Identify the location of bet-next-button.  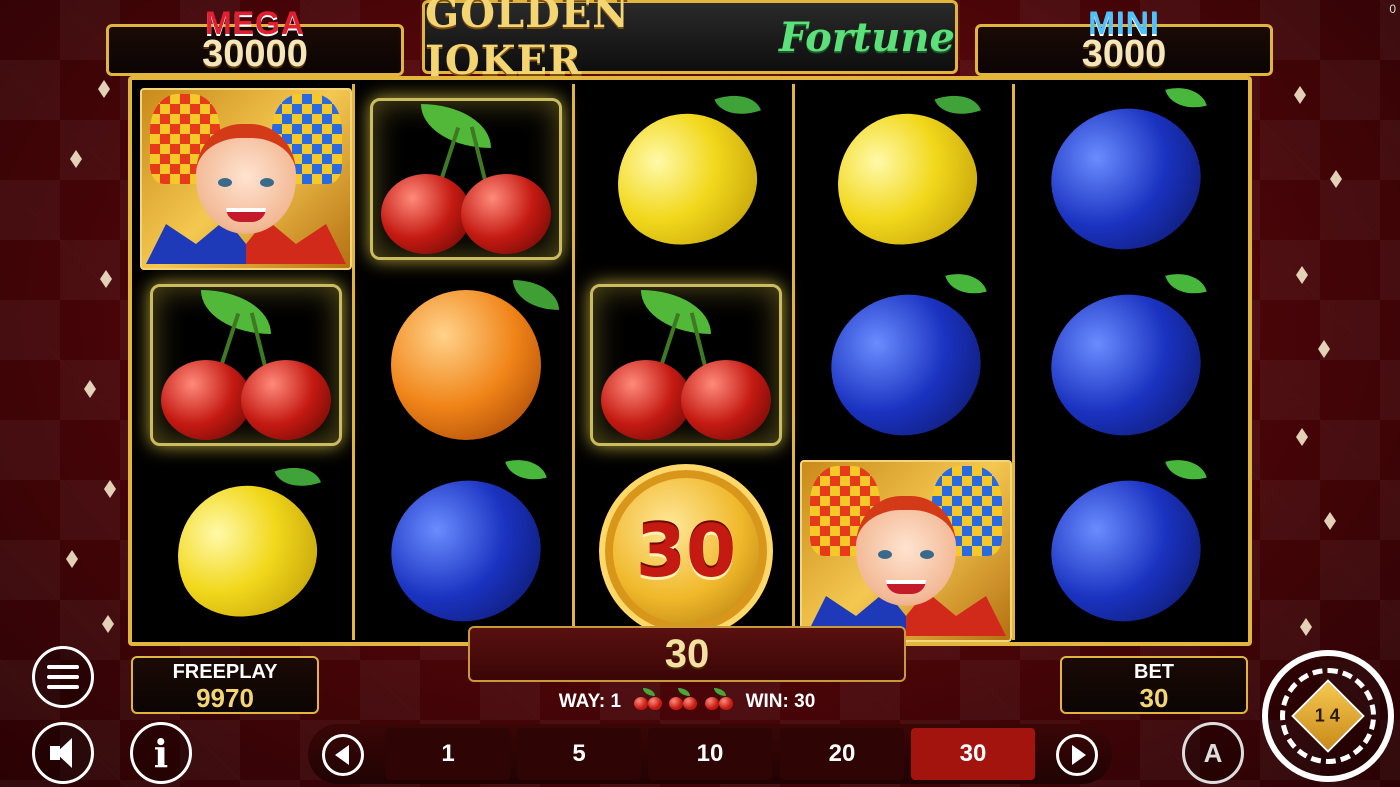
(1077, 755).